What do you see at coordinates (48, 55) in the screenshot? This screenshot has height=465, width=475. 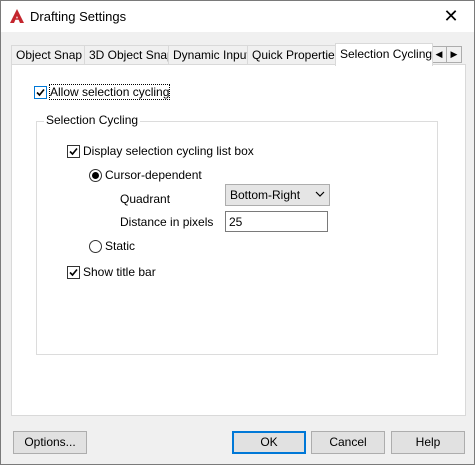 I see `tab-object-snap: Object Snap` at bounding box center [48, 55].